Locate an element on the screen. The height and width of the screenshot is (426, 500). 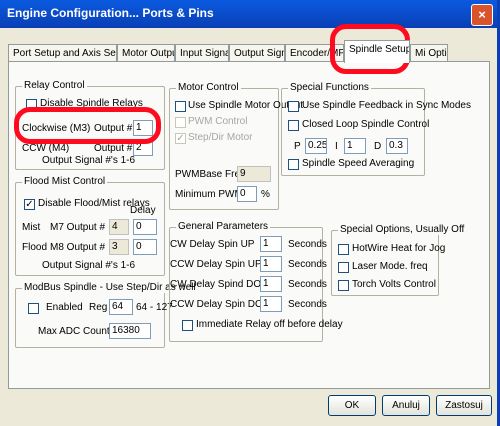
ccw-output-label: Output # is located at coordinates (113, 148).